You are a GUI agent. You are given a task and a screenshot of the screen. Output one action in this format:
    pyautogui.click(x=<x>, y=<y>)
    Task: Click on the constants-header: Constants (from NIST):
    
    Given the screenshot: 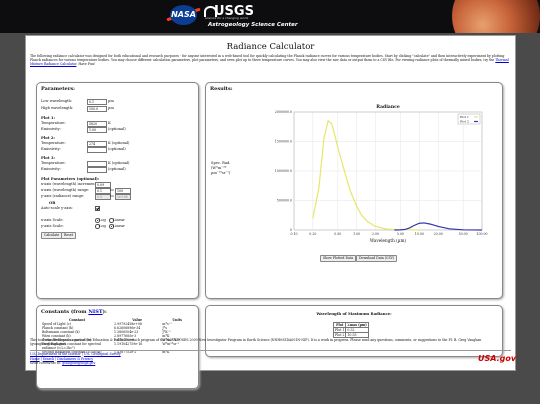 What is the action you would take?
    pyautogui.click(x=74, y=312)
    